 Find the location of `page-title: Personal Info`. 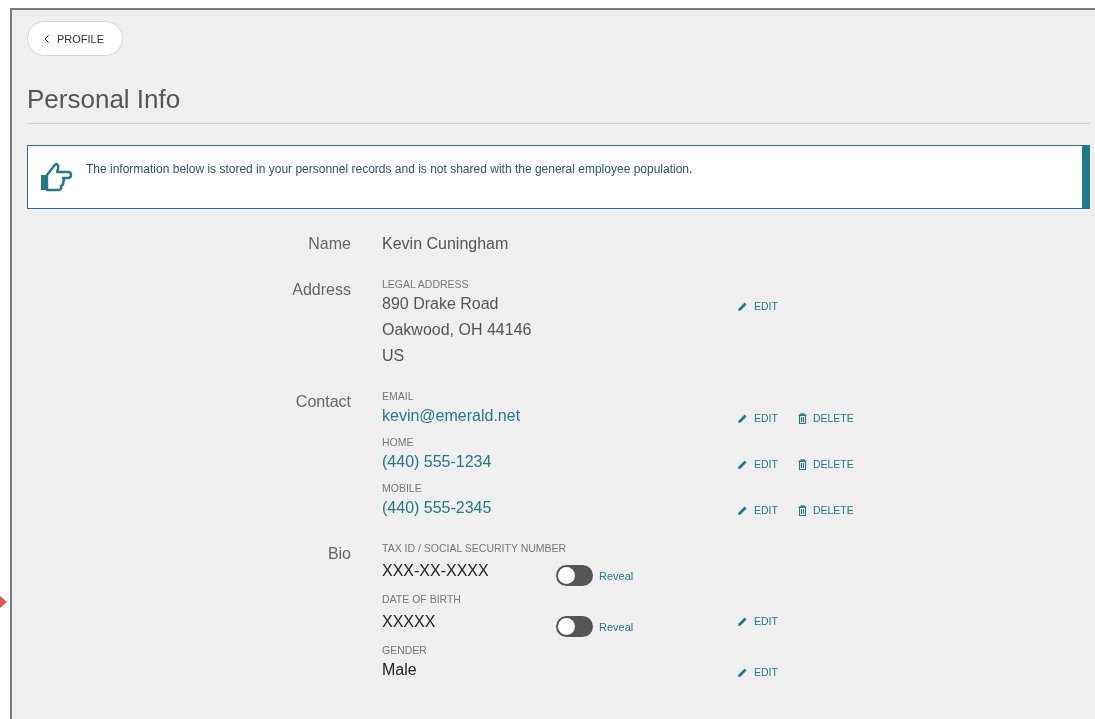

page-title: Personal Info is located at coordinates (558, 104).